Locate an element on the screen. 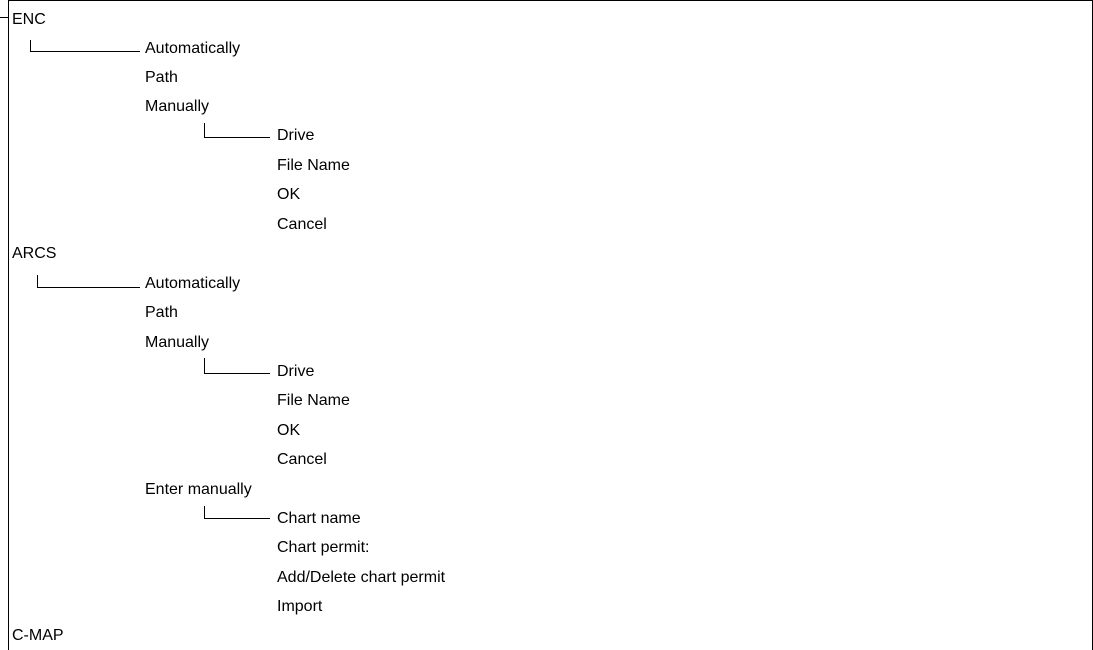 This screenshot has width=1093, height=650. arcs-manually: Manually is located at coordinates (177, 342).